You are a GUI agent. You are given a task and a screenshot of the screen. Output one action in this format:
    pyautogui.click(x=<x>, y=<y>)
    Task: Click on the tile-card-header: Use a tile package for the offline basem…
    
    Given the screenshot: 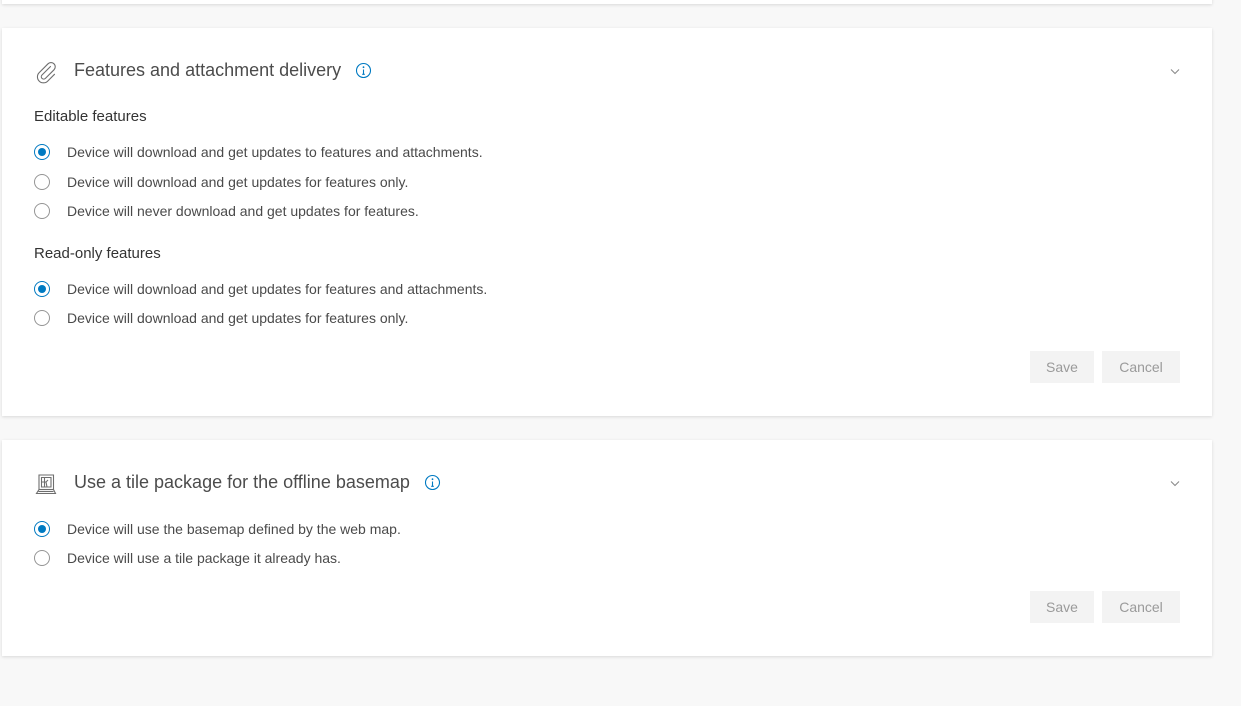 What is the action you would take?
    pyautogui.click(x=607, y=484)
    